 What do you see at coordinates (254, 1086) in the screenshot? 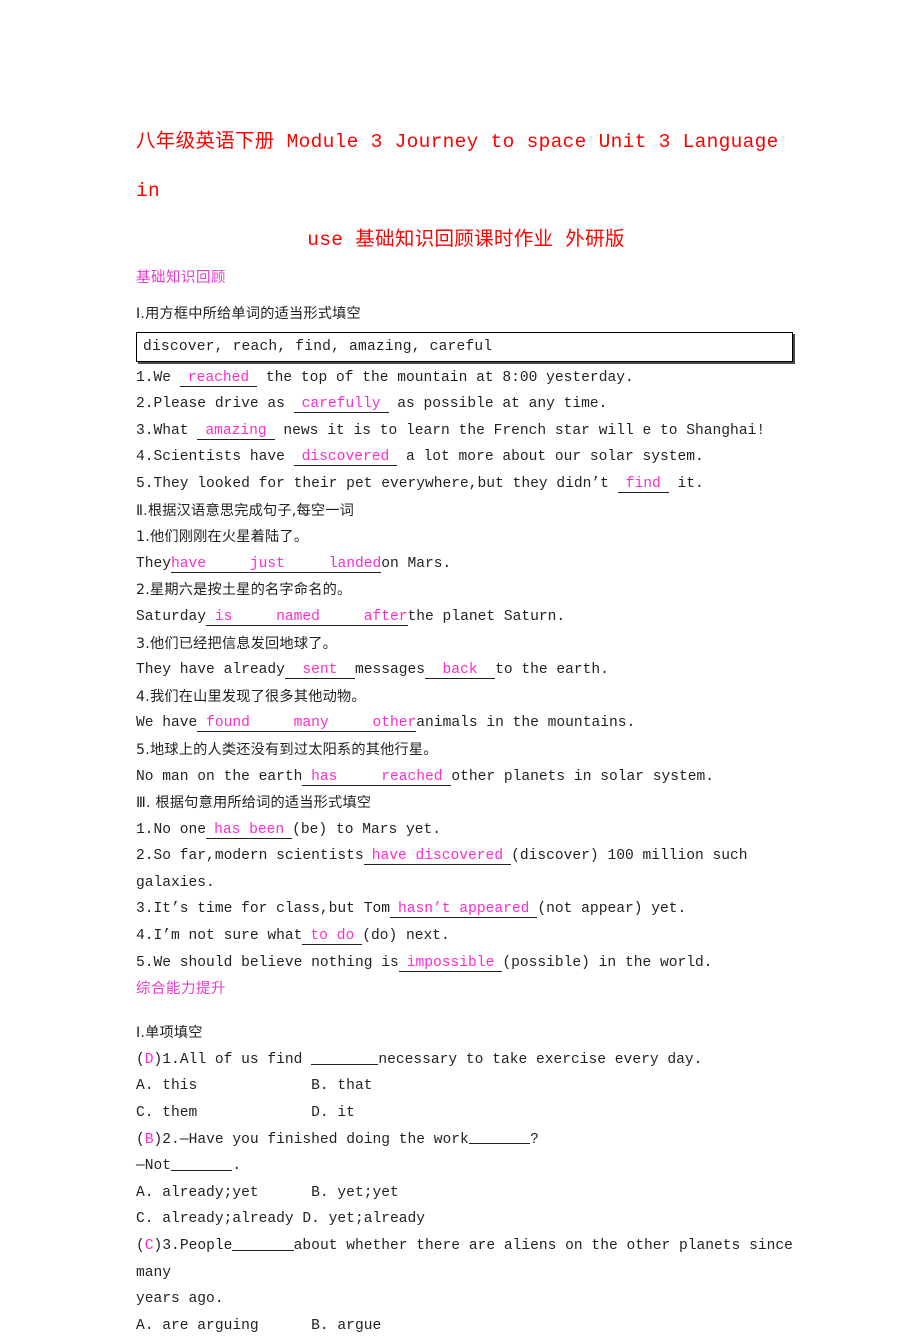
I see `part4-question-1-options-row-1: A. this B. that` at bounding box center [254, 1086].